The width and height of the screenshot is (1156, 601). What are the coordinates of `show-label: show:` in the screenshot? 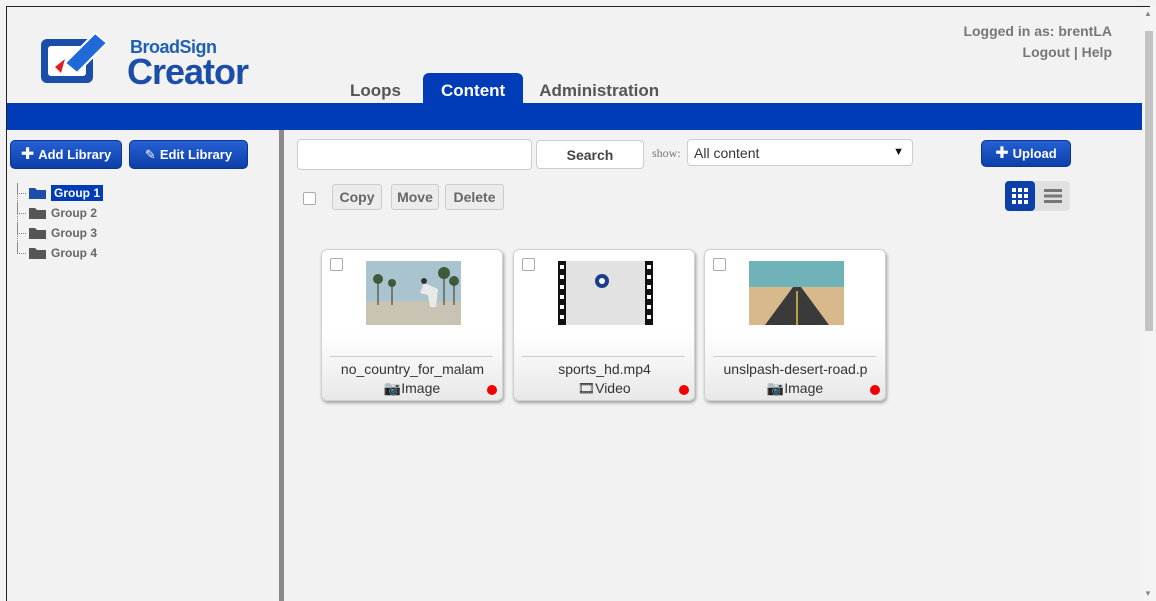 It's located at (666, 153).